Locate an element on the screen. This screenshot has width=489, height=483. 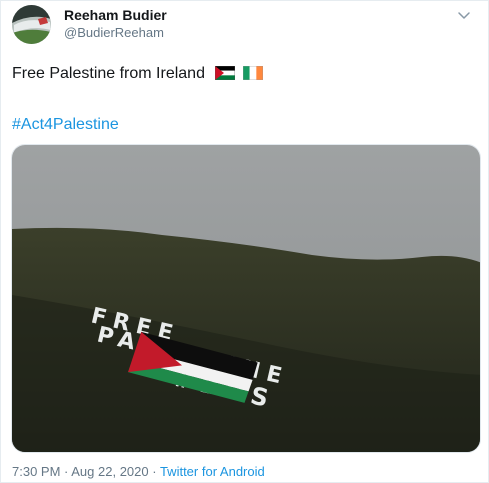
avatar is located at coordinates (31, 24).